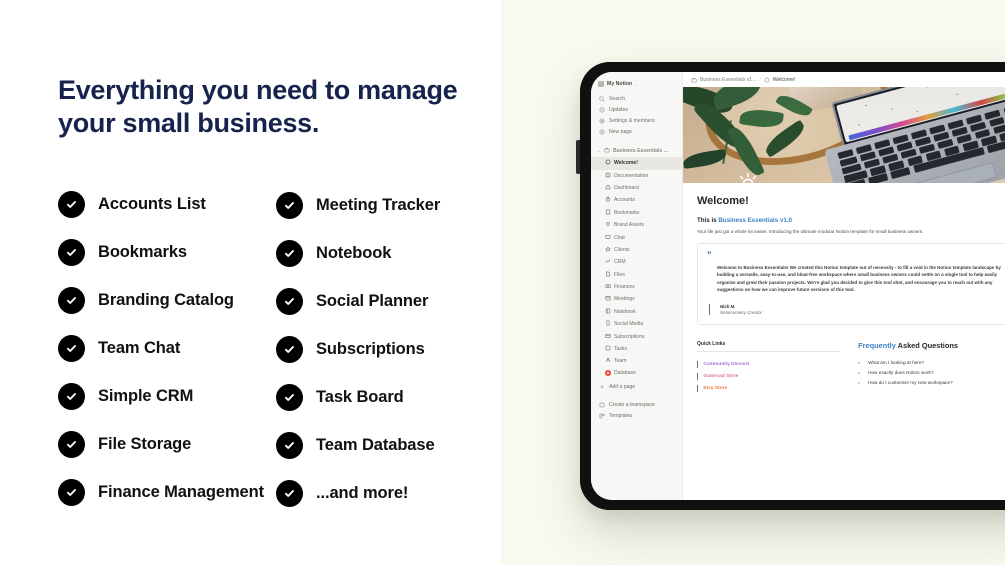 Image resolution: width=1005 pixels, height=565 pixels. What do you see at coordinates (608, 250) in the screenshot?
I see `star-icon` at bounding box center [608, 250].